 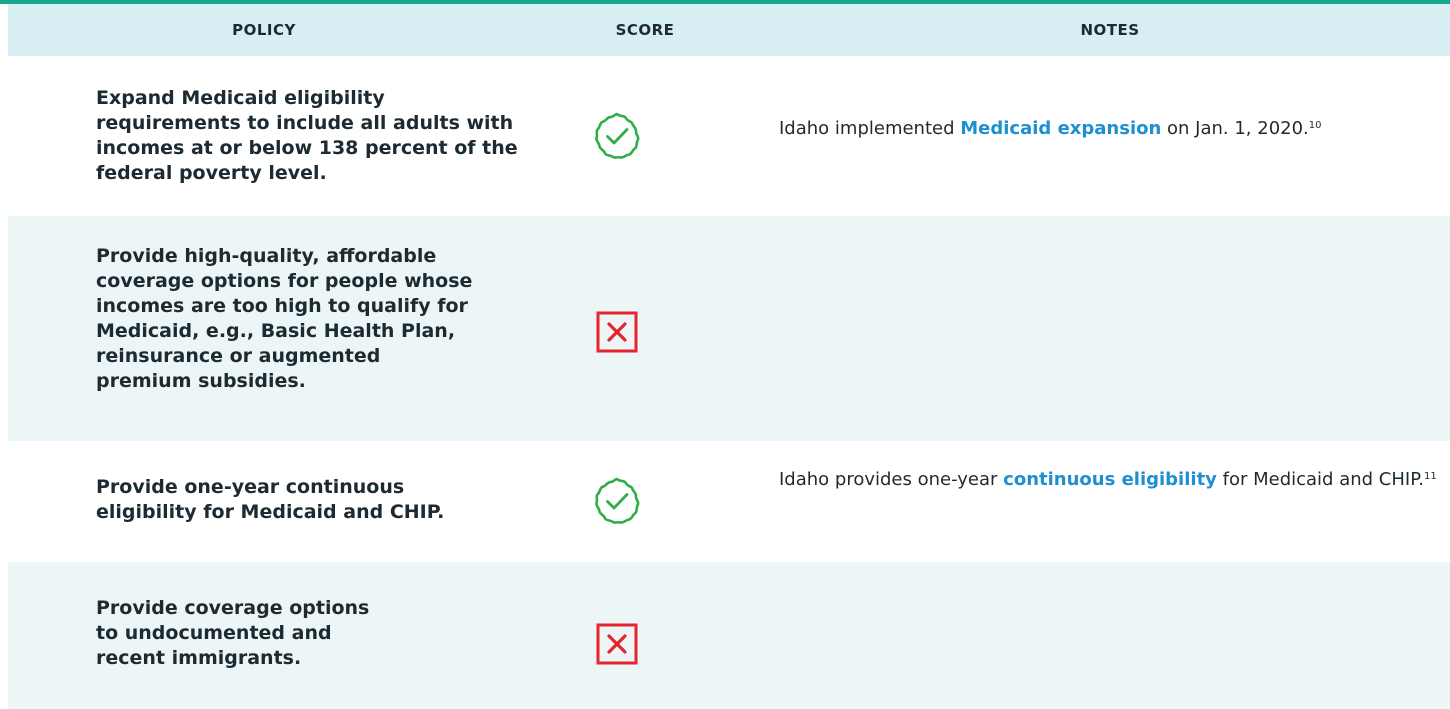 I want to click on notes-text-tail: on Jan. 1, 2020., so click(x=1235, y=128).